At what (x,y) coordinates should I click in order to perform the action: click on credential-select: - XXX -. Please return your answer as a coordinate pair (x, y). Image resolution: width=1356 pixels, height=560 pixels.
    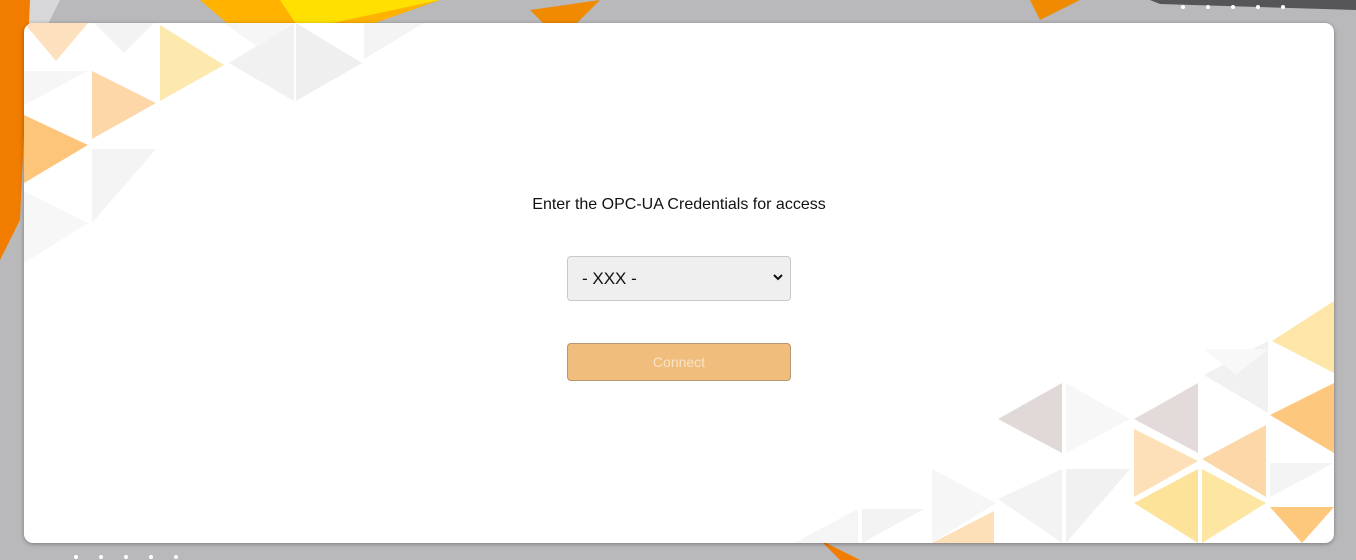
    Looking at the image, I should click on (679, 278).